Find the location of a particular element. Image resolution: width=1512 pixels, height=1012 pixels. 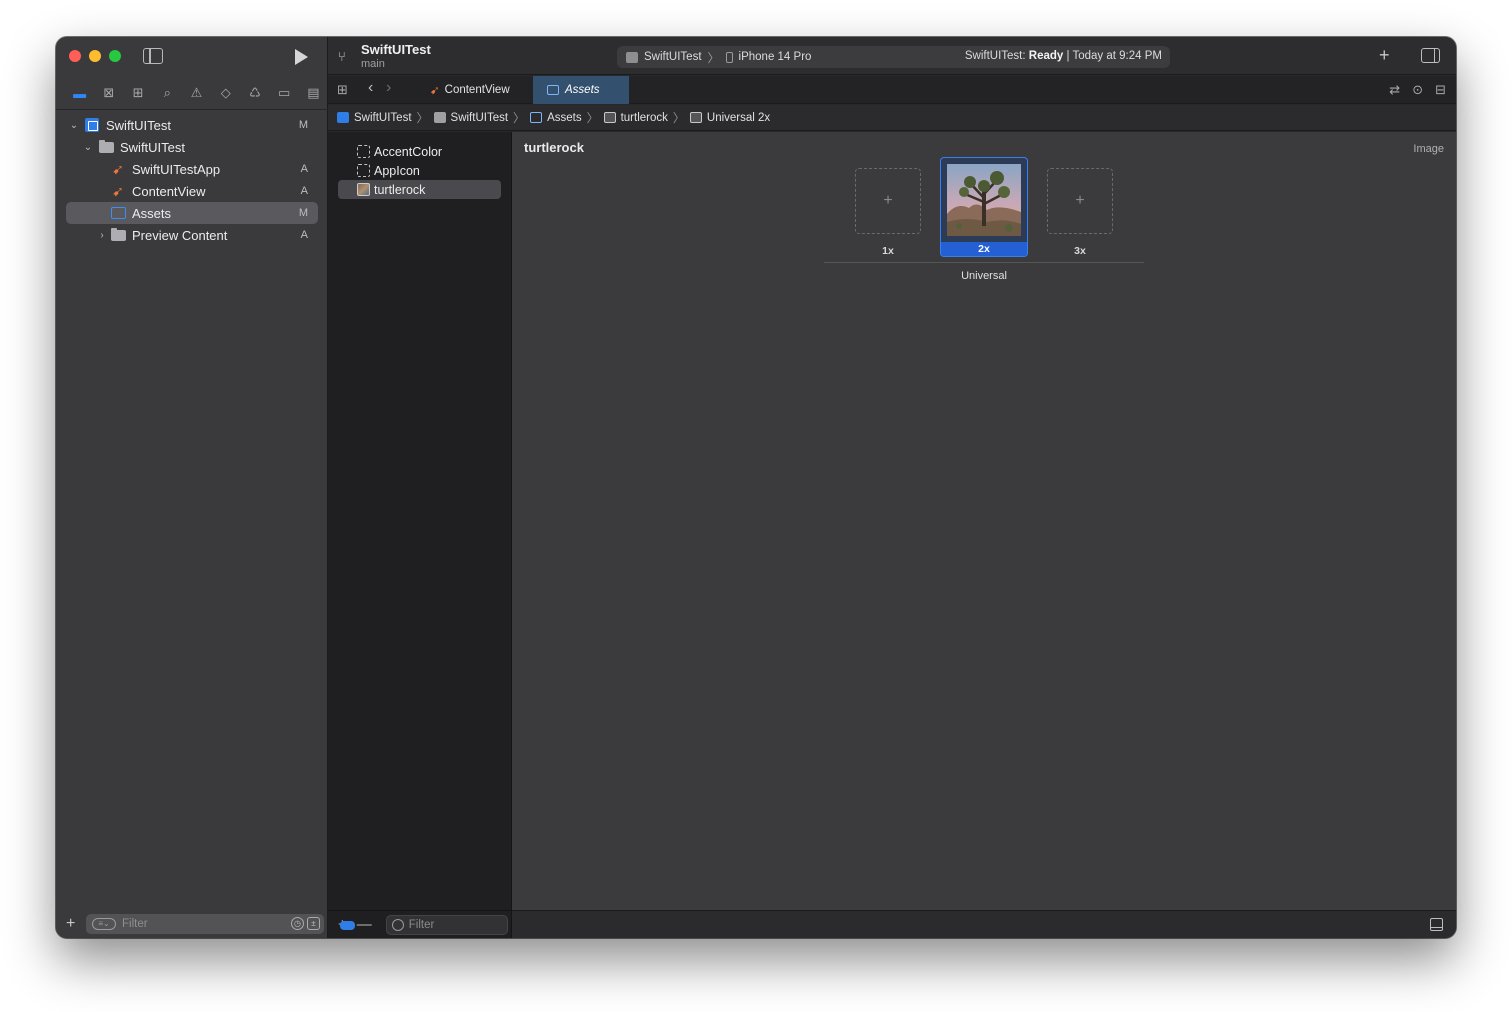

slot-3x-dropzone: + is located at coordinates (1080, 201).